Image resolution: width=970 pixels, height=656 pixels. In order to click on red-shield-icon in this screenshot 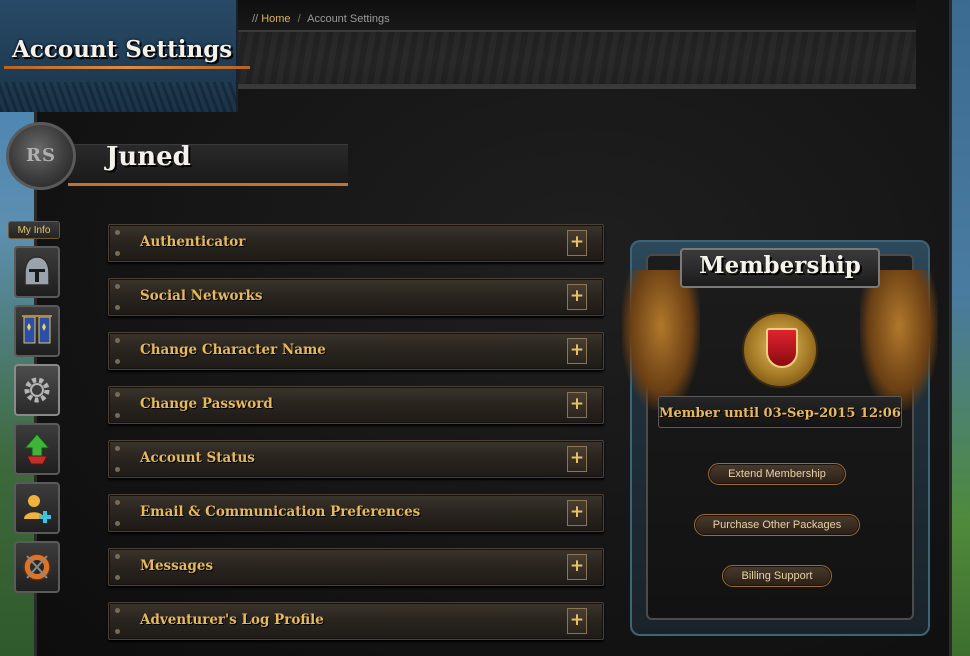, I will do `click(782, 348)`.